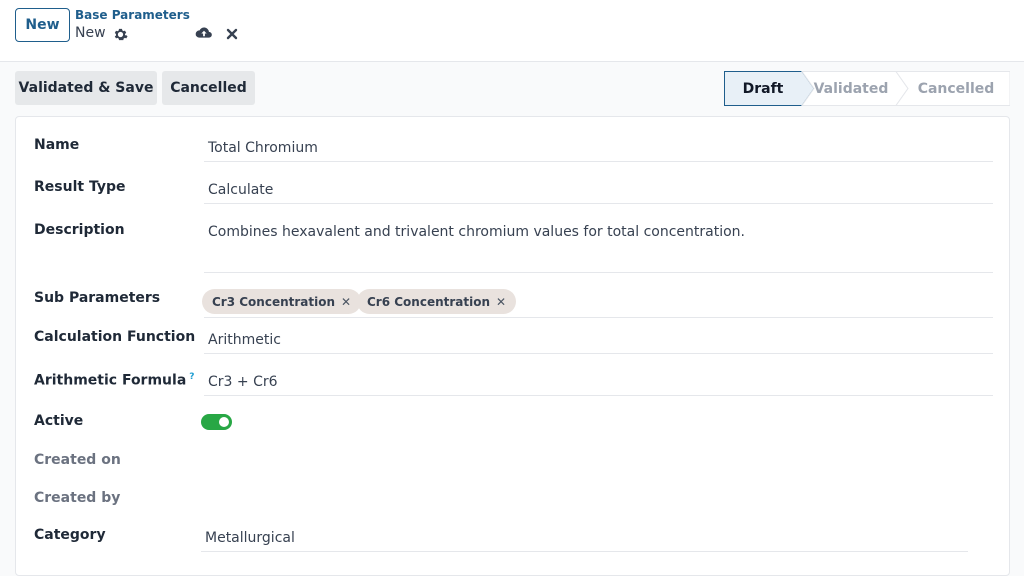 The width and height of the screenshot is (1024, 576). Describe the element at coordinates (132, 15) in the screenshot. I see `breadcrumb-parent-link: Base Parameters` at that location.